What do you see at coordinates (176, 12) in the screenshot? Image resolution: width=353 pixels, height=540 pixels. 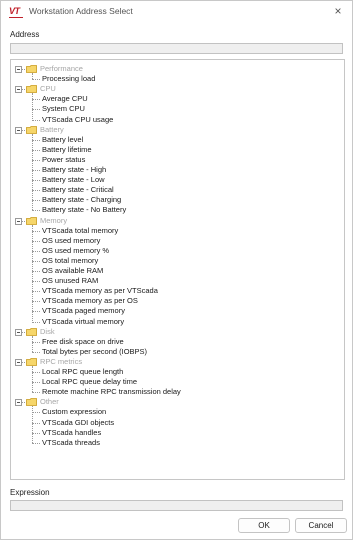 I see `title-bar: VT Workstation Address Select ×` at bounding box center [176, 12].